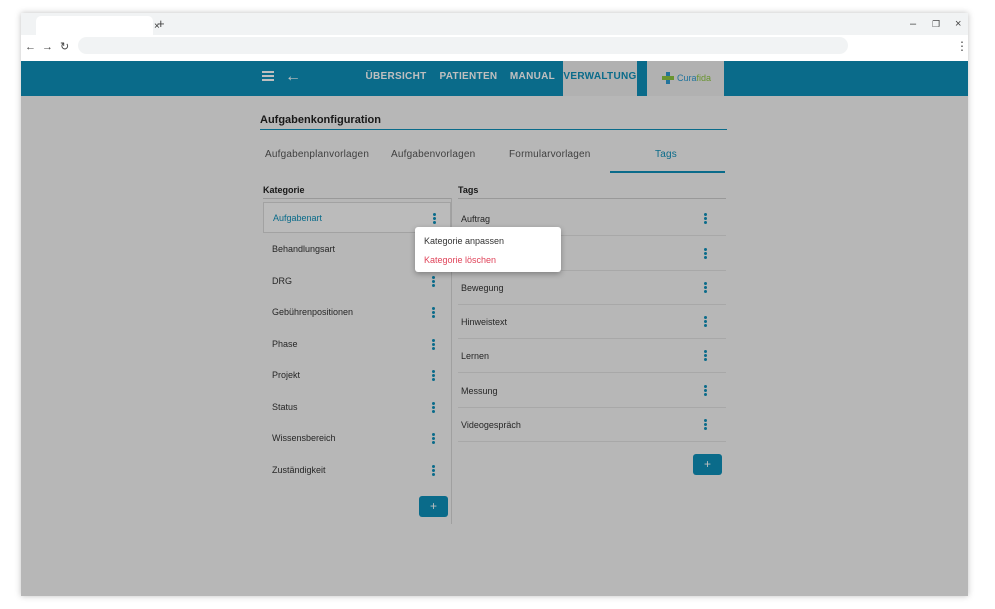 This screenshot has height=609, width=995. I want to click on reload-icon: ↻, so click(64, 47).